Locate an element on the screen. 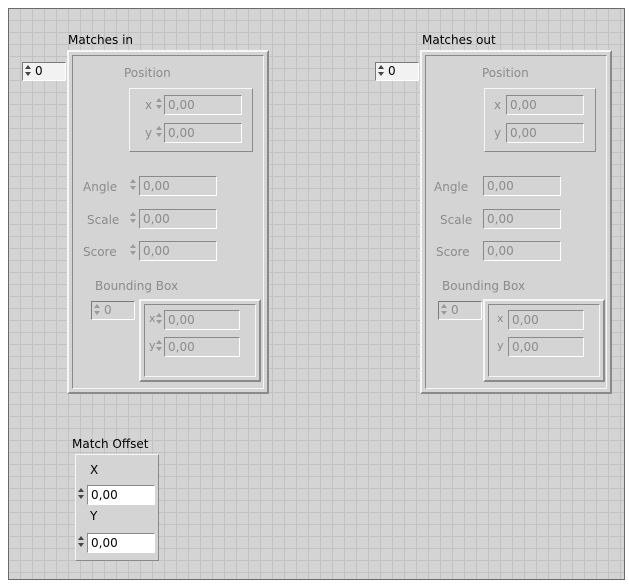 The height and width of the screenshot is (584, 629). matches-out-index-control: 0 is located at coordinates (397, 71).